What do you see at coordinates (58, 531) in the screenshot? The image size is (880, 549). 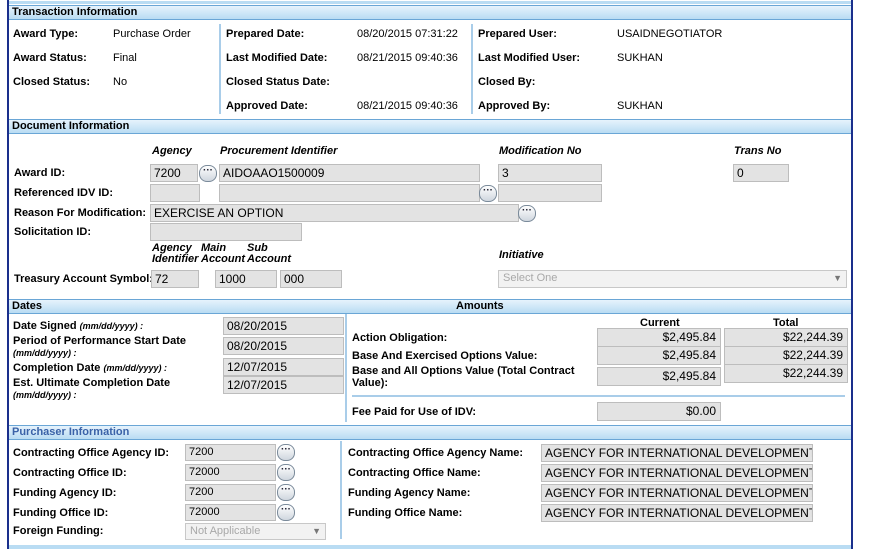 I see `foreign-funding-label: Foreign Funding:` at bounding box center [58, 531].